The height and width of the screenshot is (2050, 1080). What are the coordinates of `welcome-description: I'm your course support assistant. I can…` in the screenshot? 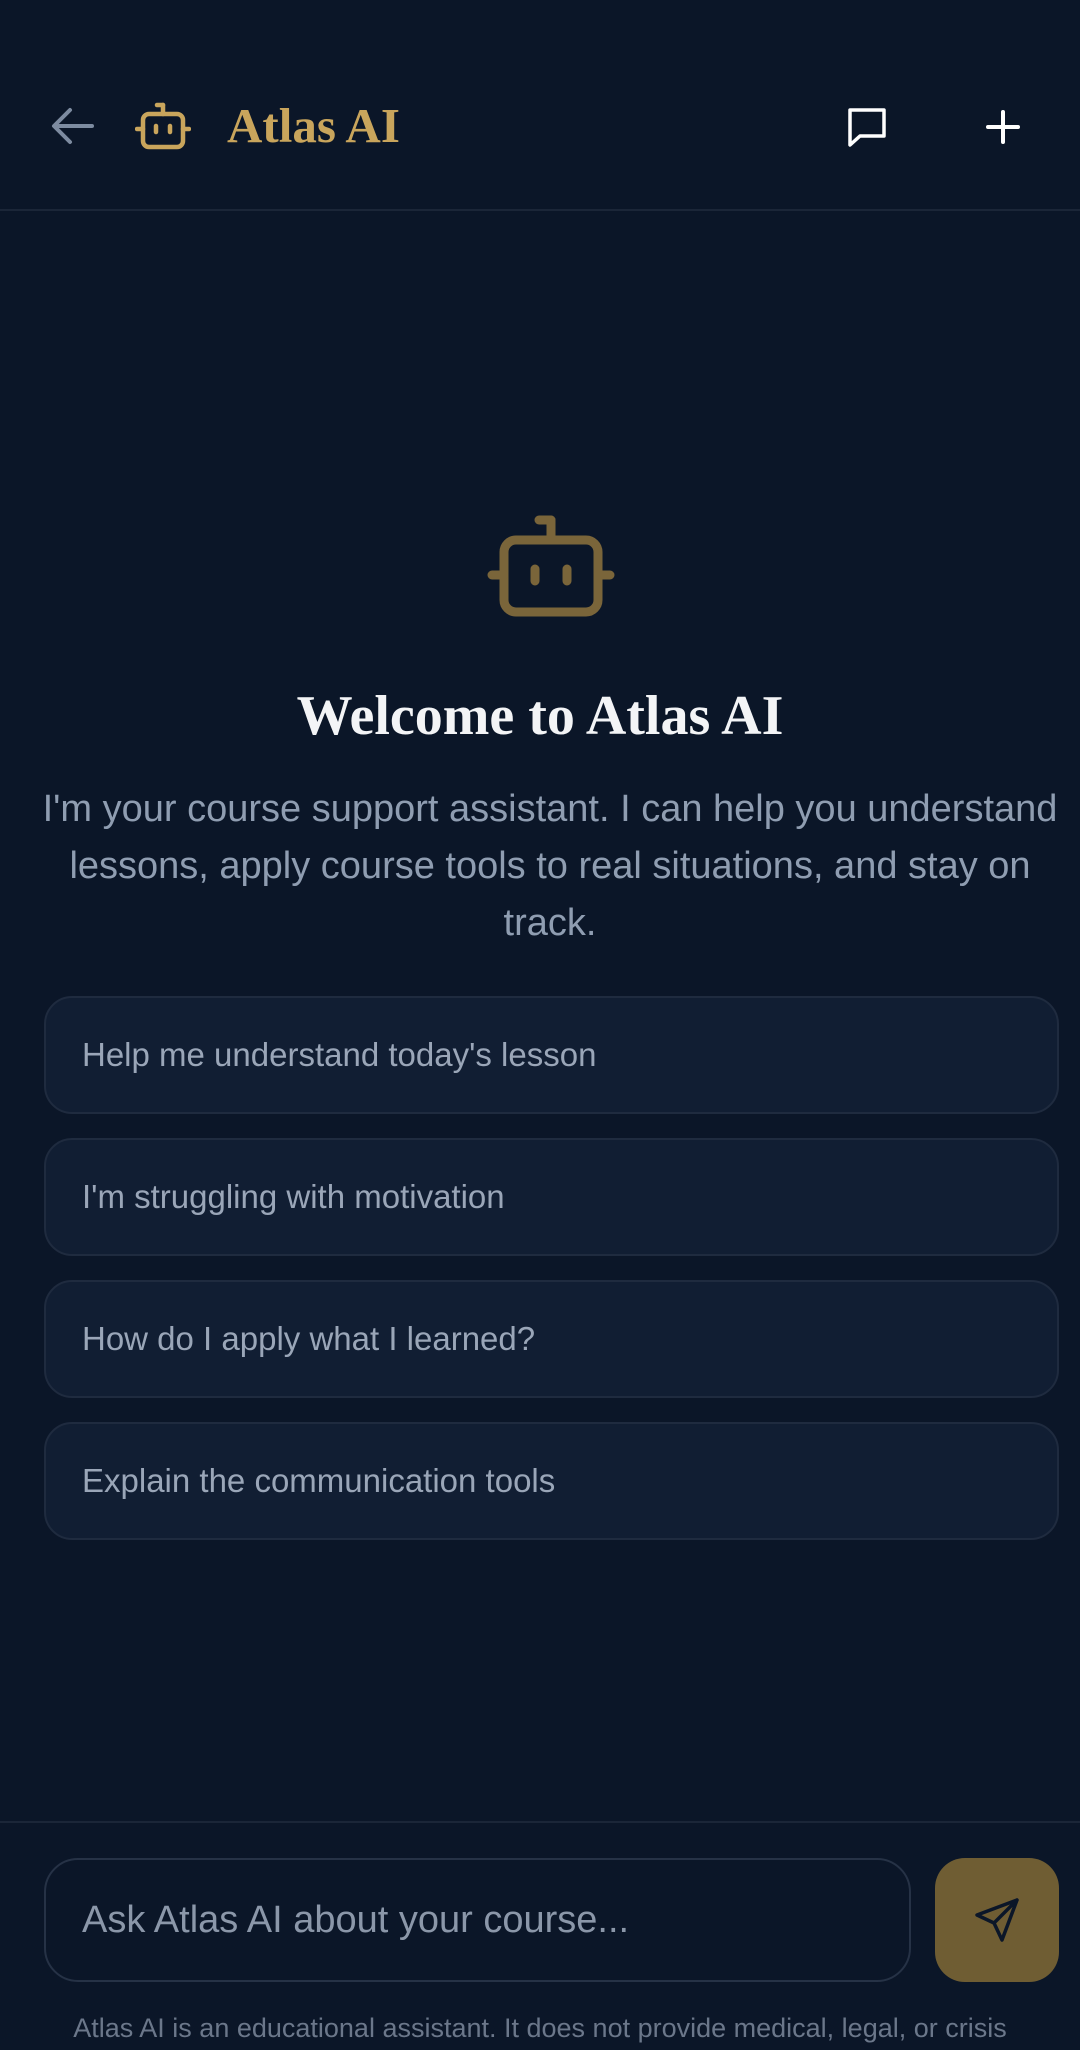 It's located at (550, 866).